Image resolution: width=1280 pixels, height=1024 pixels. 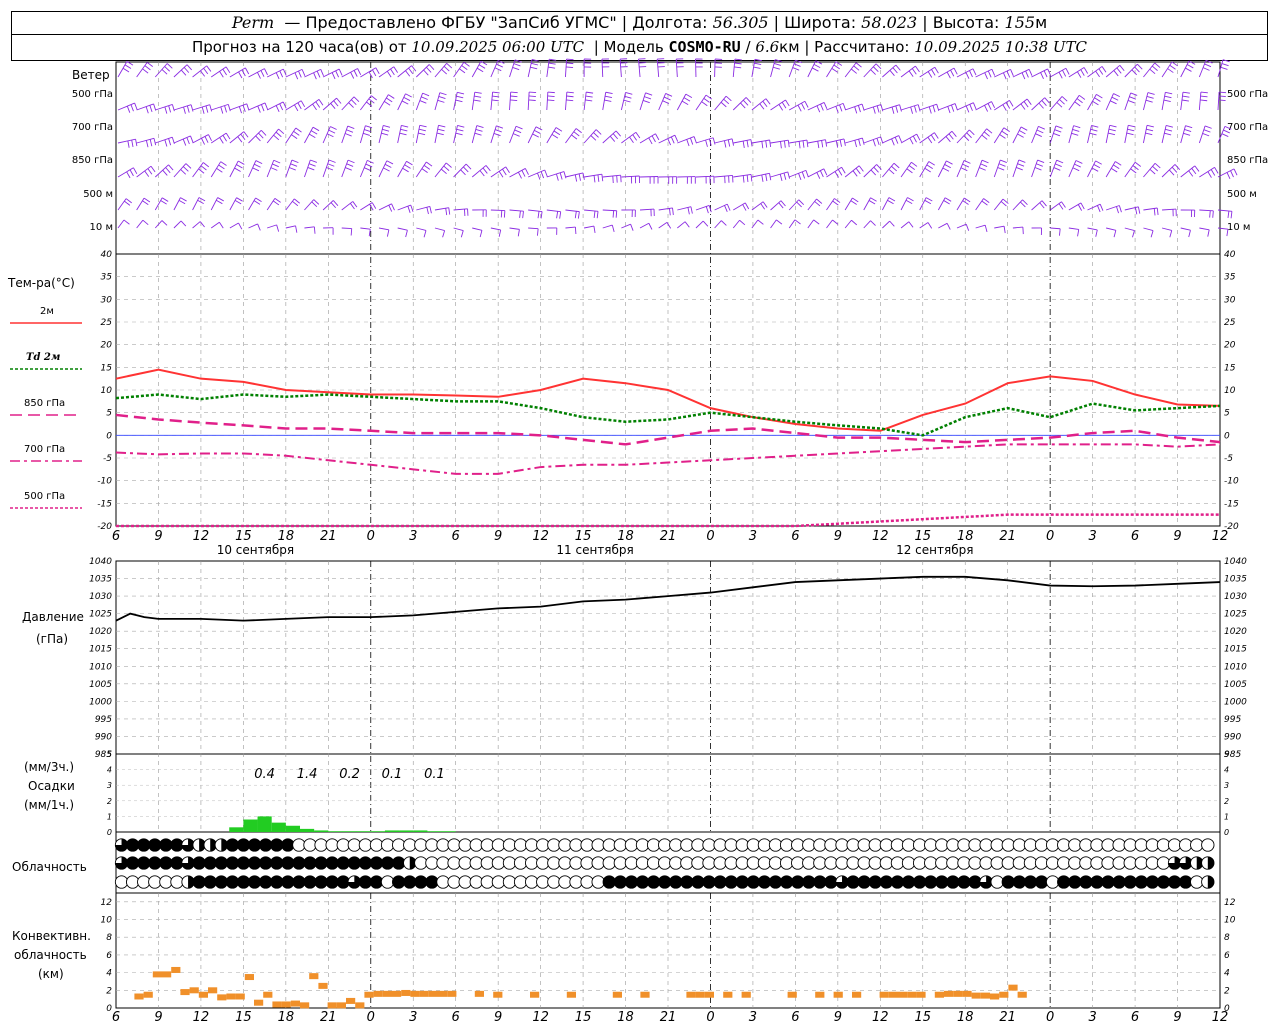 I want to click on x-tick-label-top: 21, so click(x=668, y=536).